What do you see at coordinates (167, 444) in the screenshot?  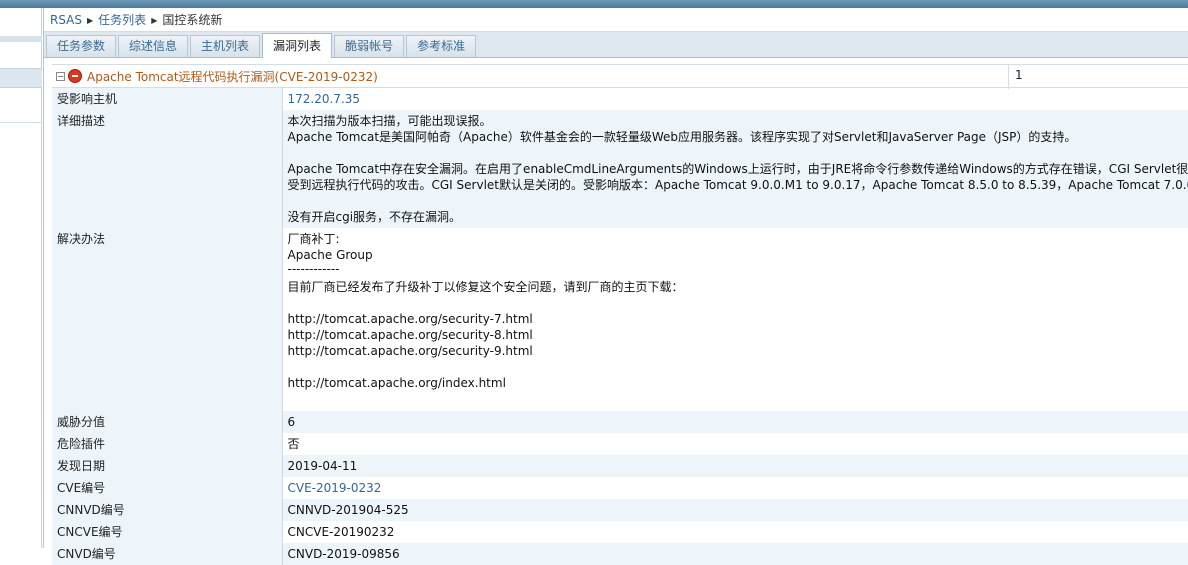 I see `field-label: 危险插件` at bounding box center [167, 444].